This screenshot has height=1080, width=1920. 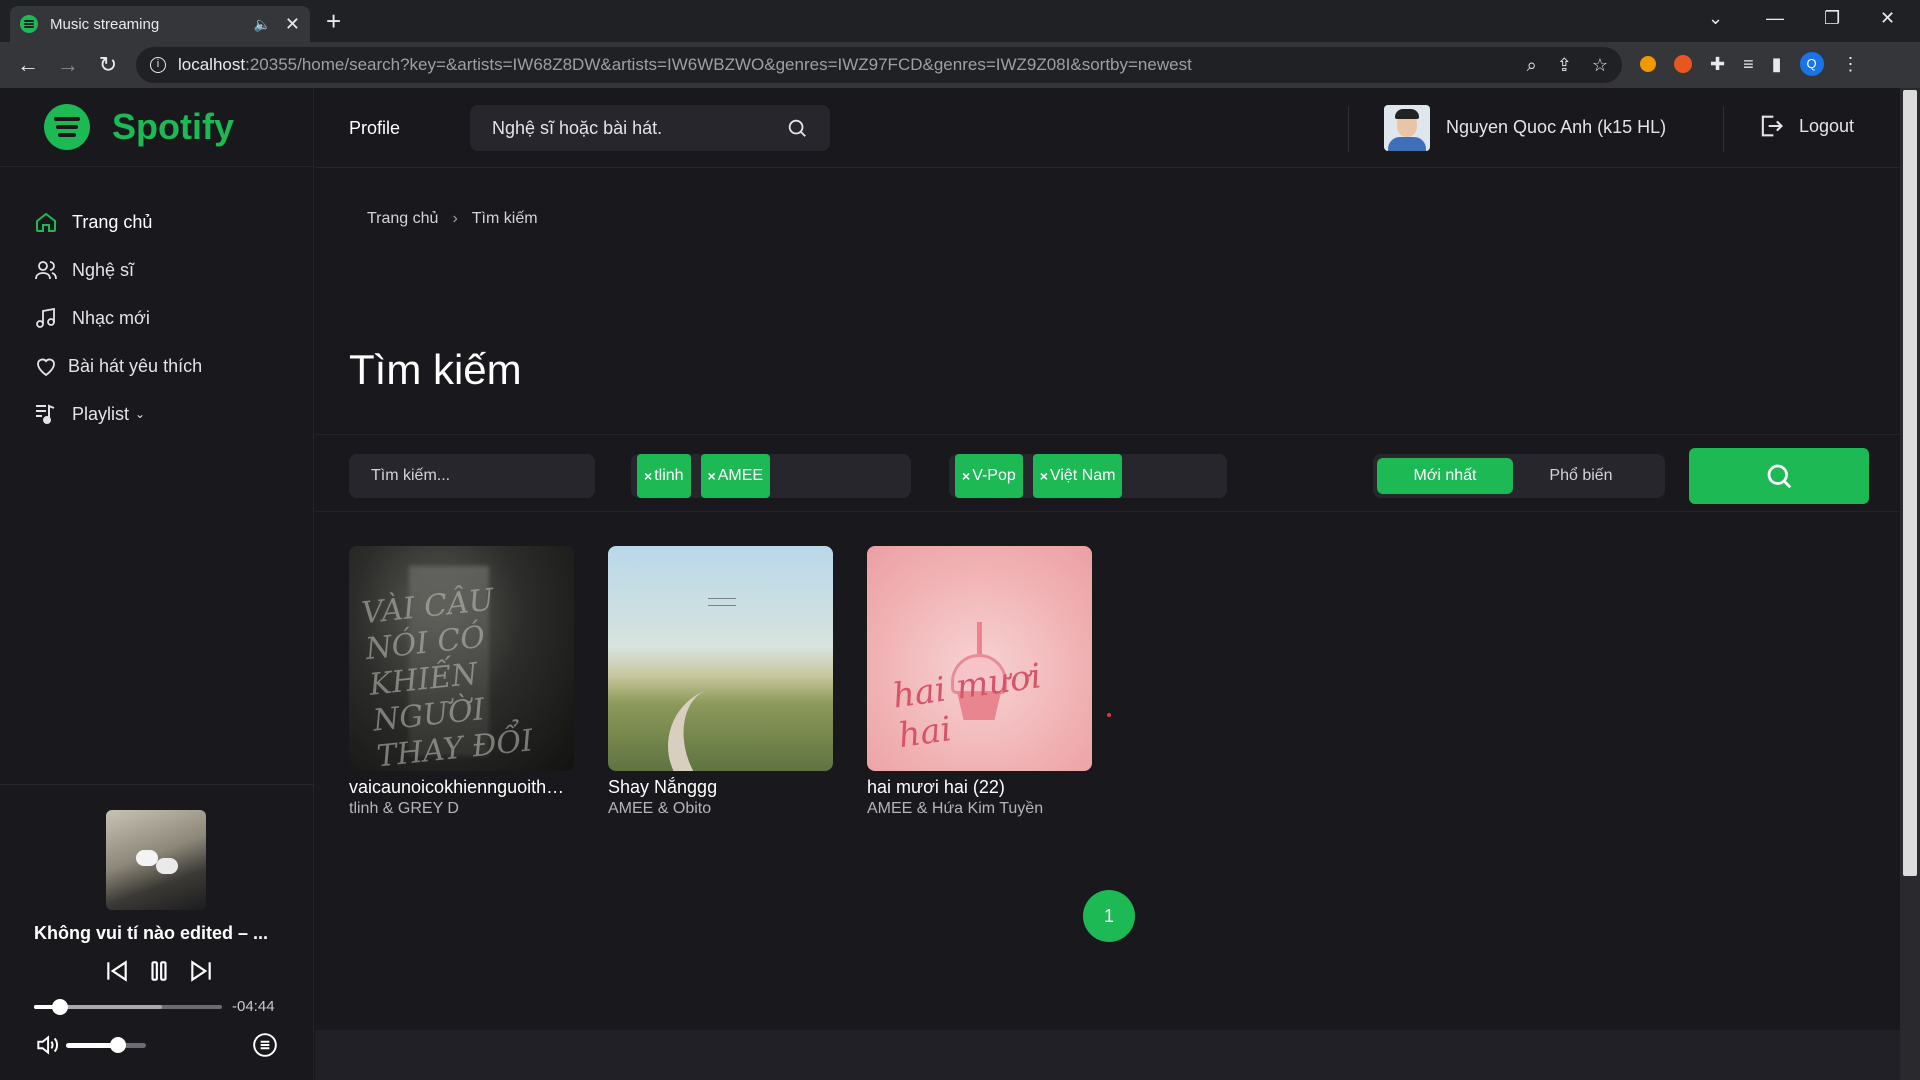 I want to click on zoom-icon: ⌕, so click(x=1532, y=65).